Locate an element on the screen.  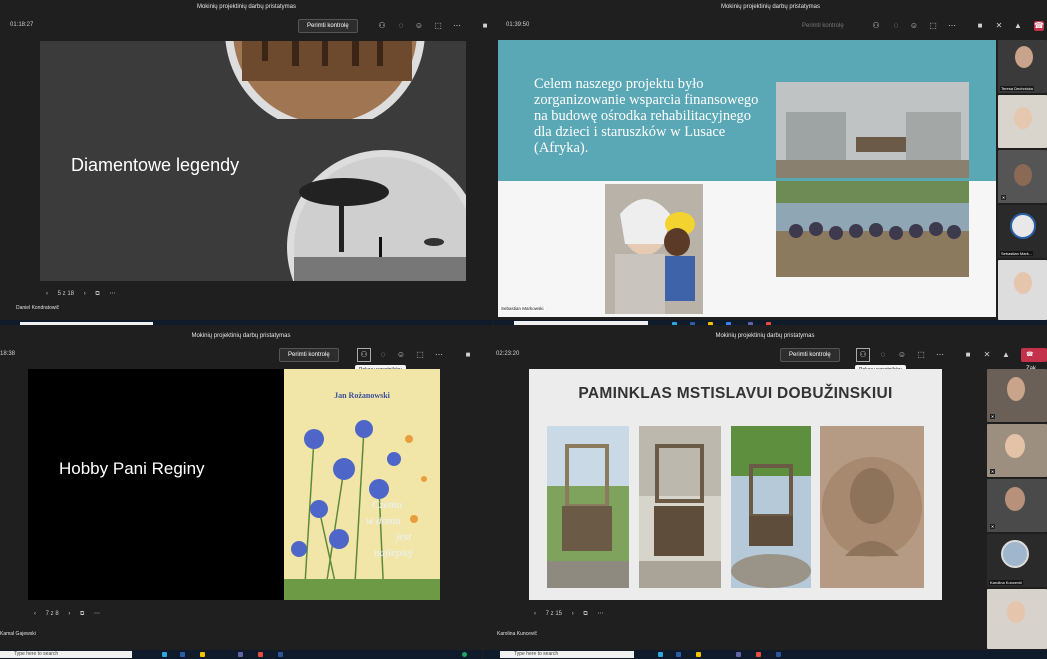
mic-muted-icon: ✕ is located at coordinates (992, 471).